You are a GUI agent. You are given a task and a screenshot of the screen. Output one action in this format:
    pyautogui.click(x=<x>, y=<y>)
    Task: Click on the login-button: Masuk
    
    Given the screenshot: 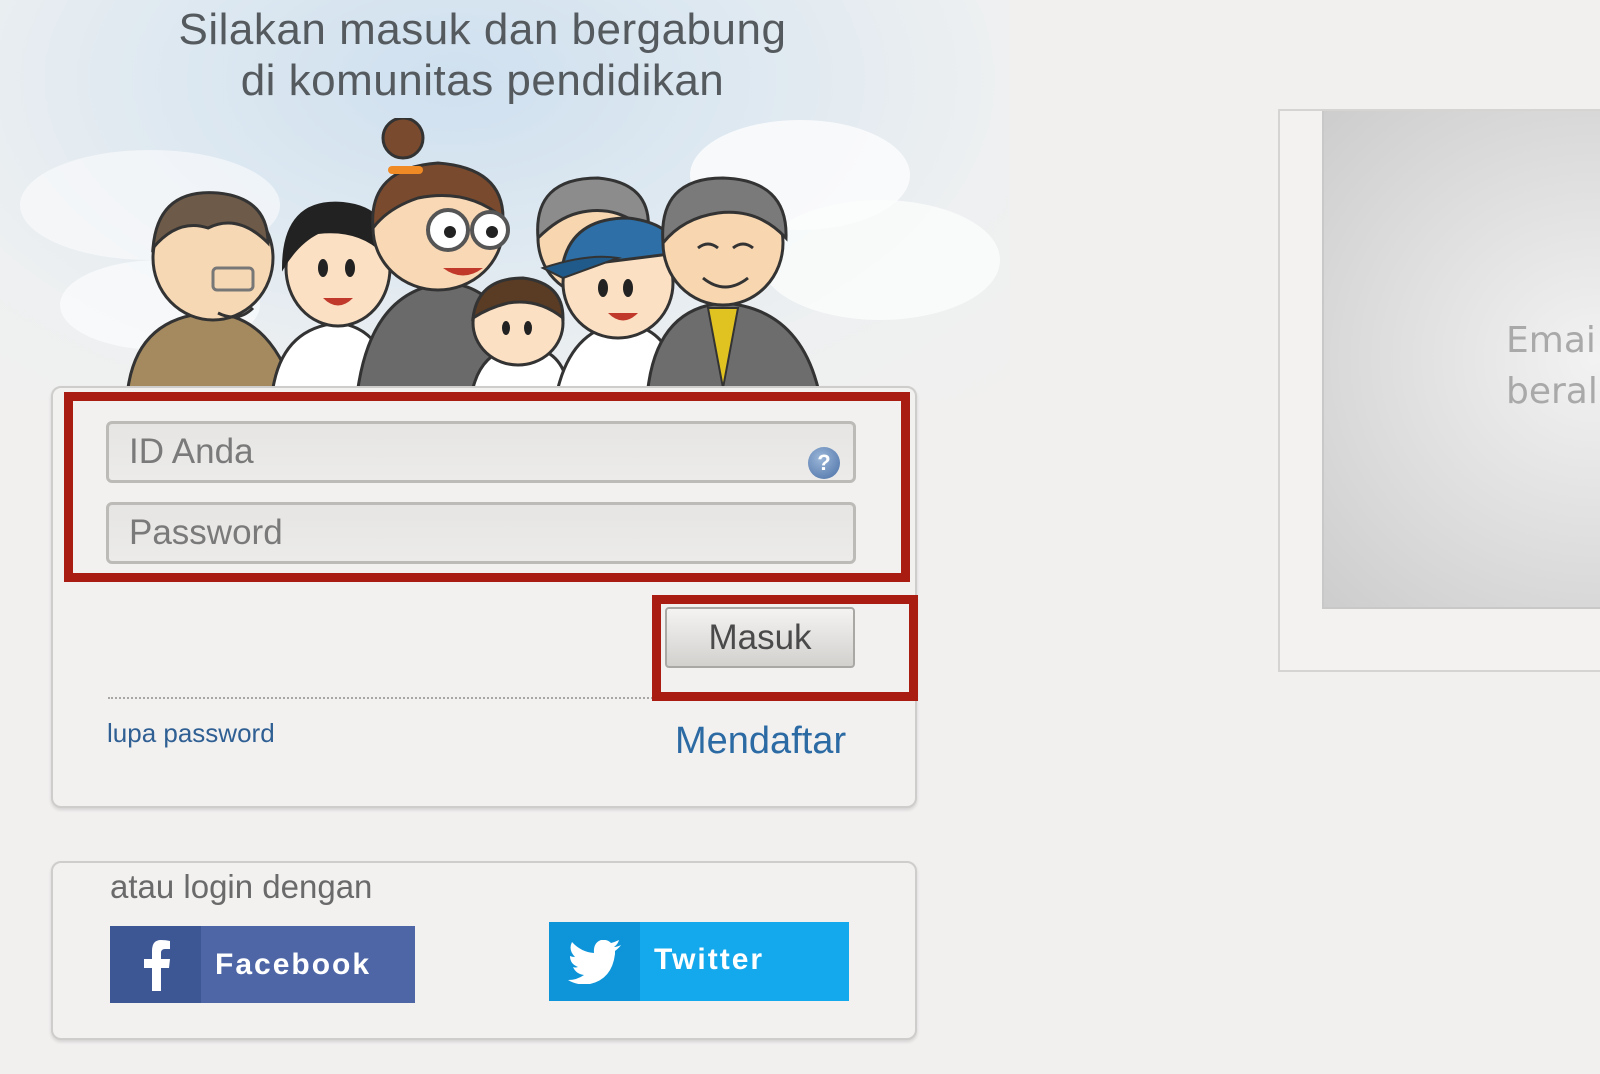 What is the action you would take?
    pyautogui.click(x=760, y=637)
    